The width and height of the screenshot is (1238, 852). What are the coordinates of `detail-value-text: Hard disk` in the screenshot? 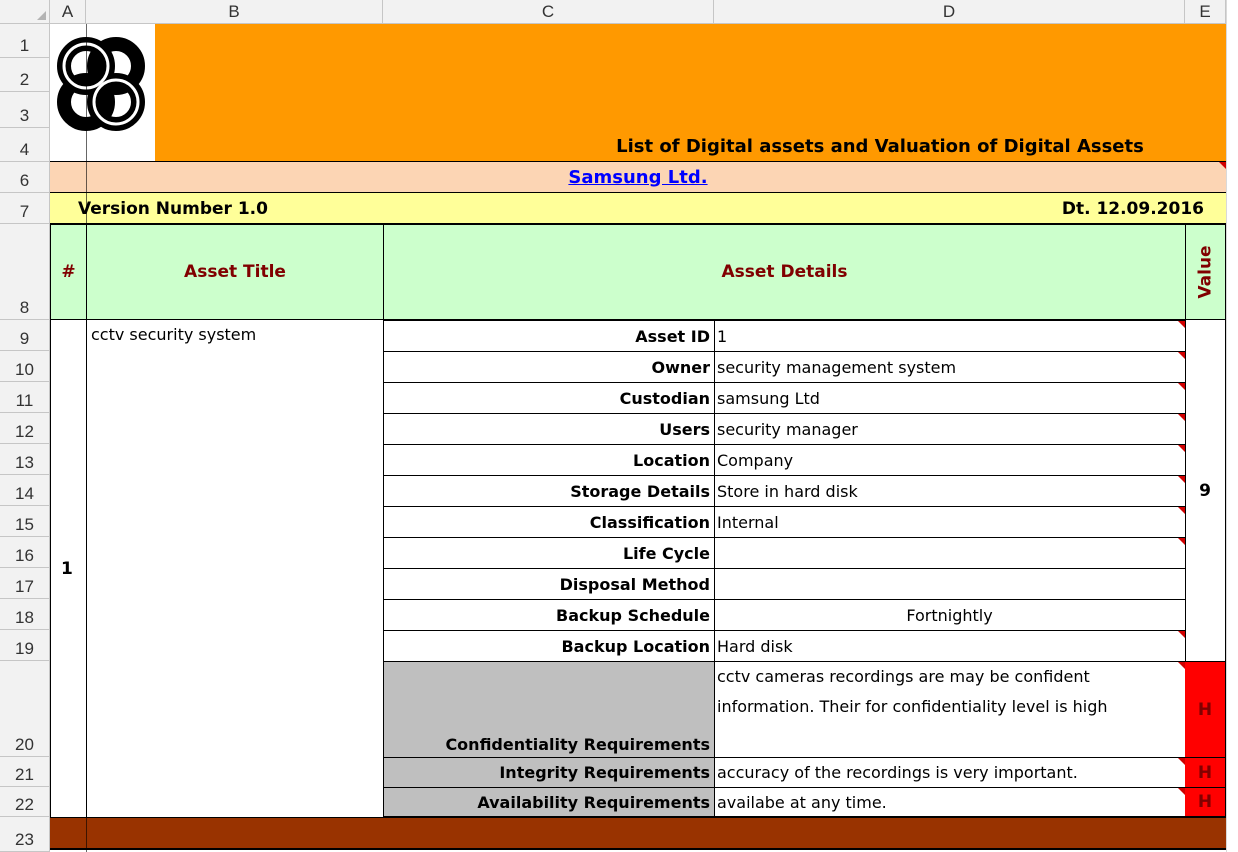 It's located at (755, 646).